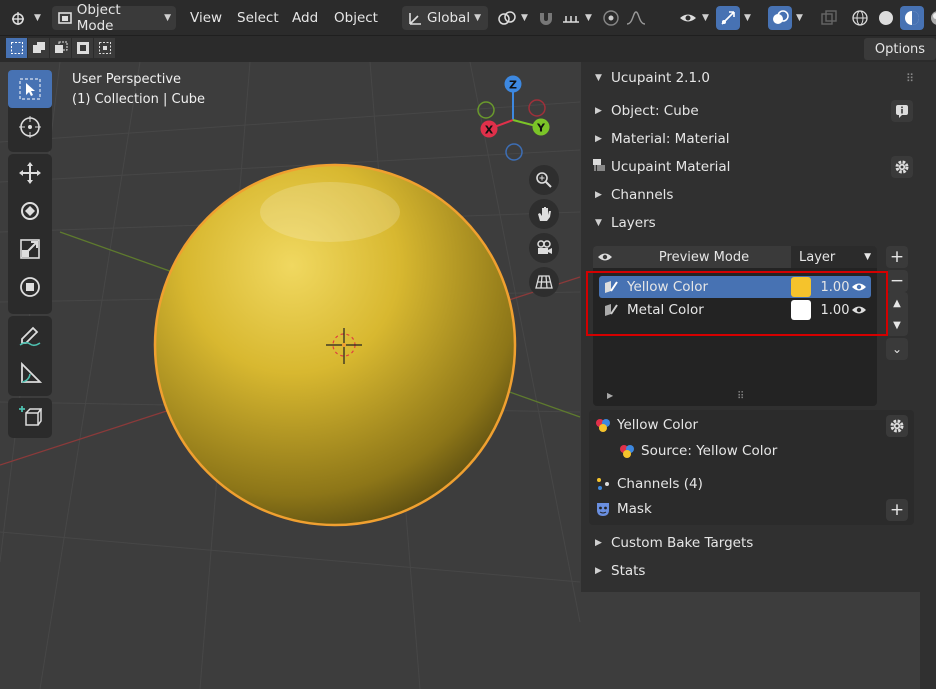 The width and height of the screenshot is (936, 689). Describe the element at coordinates (900, 49) in the screenshot. I see `options-button: Options` at that location.